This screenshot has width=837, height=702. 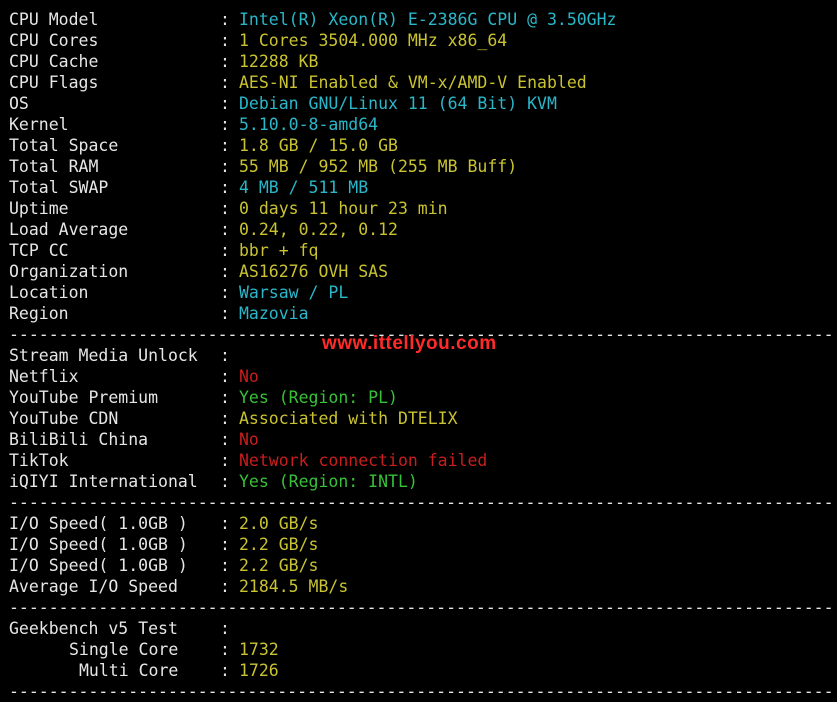 I want to click on io-speed-row: Average I/O Speed:2184.5 MB/s, so click(x=422, y=586).